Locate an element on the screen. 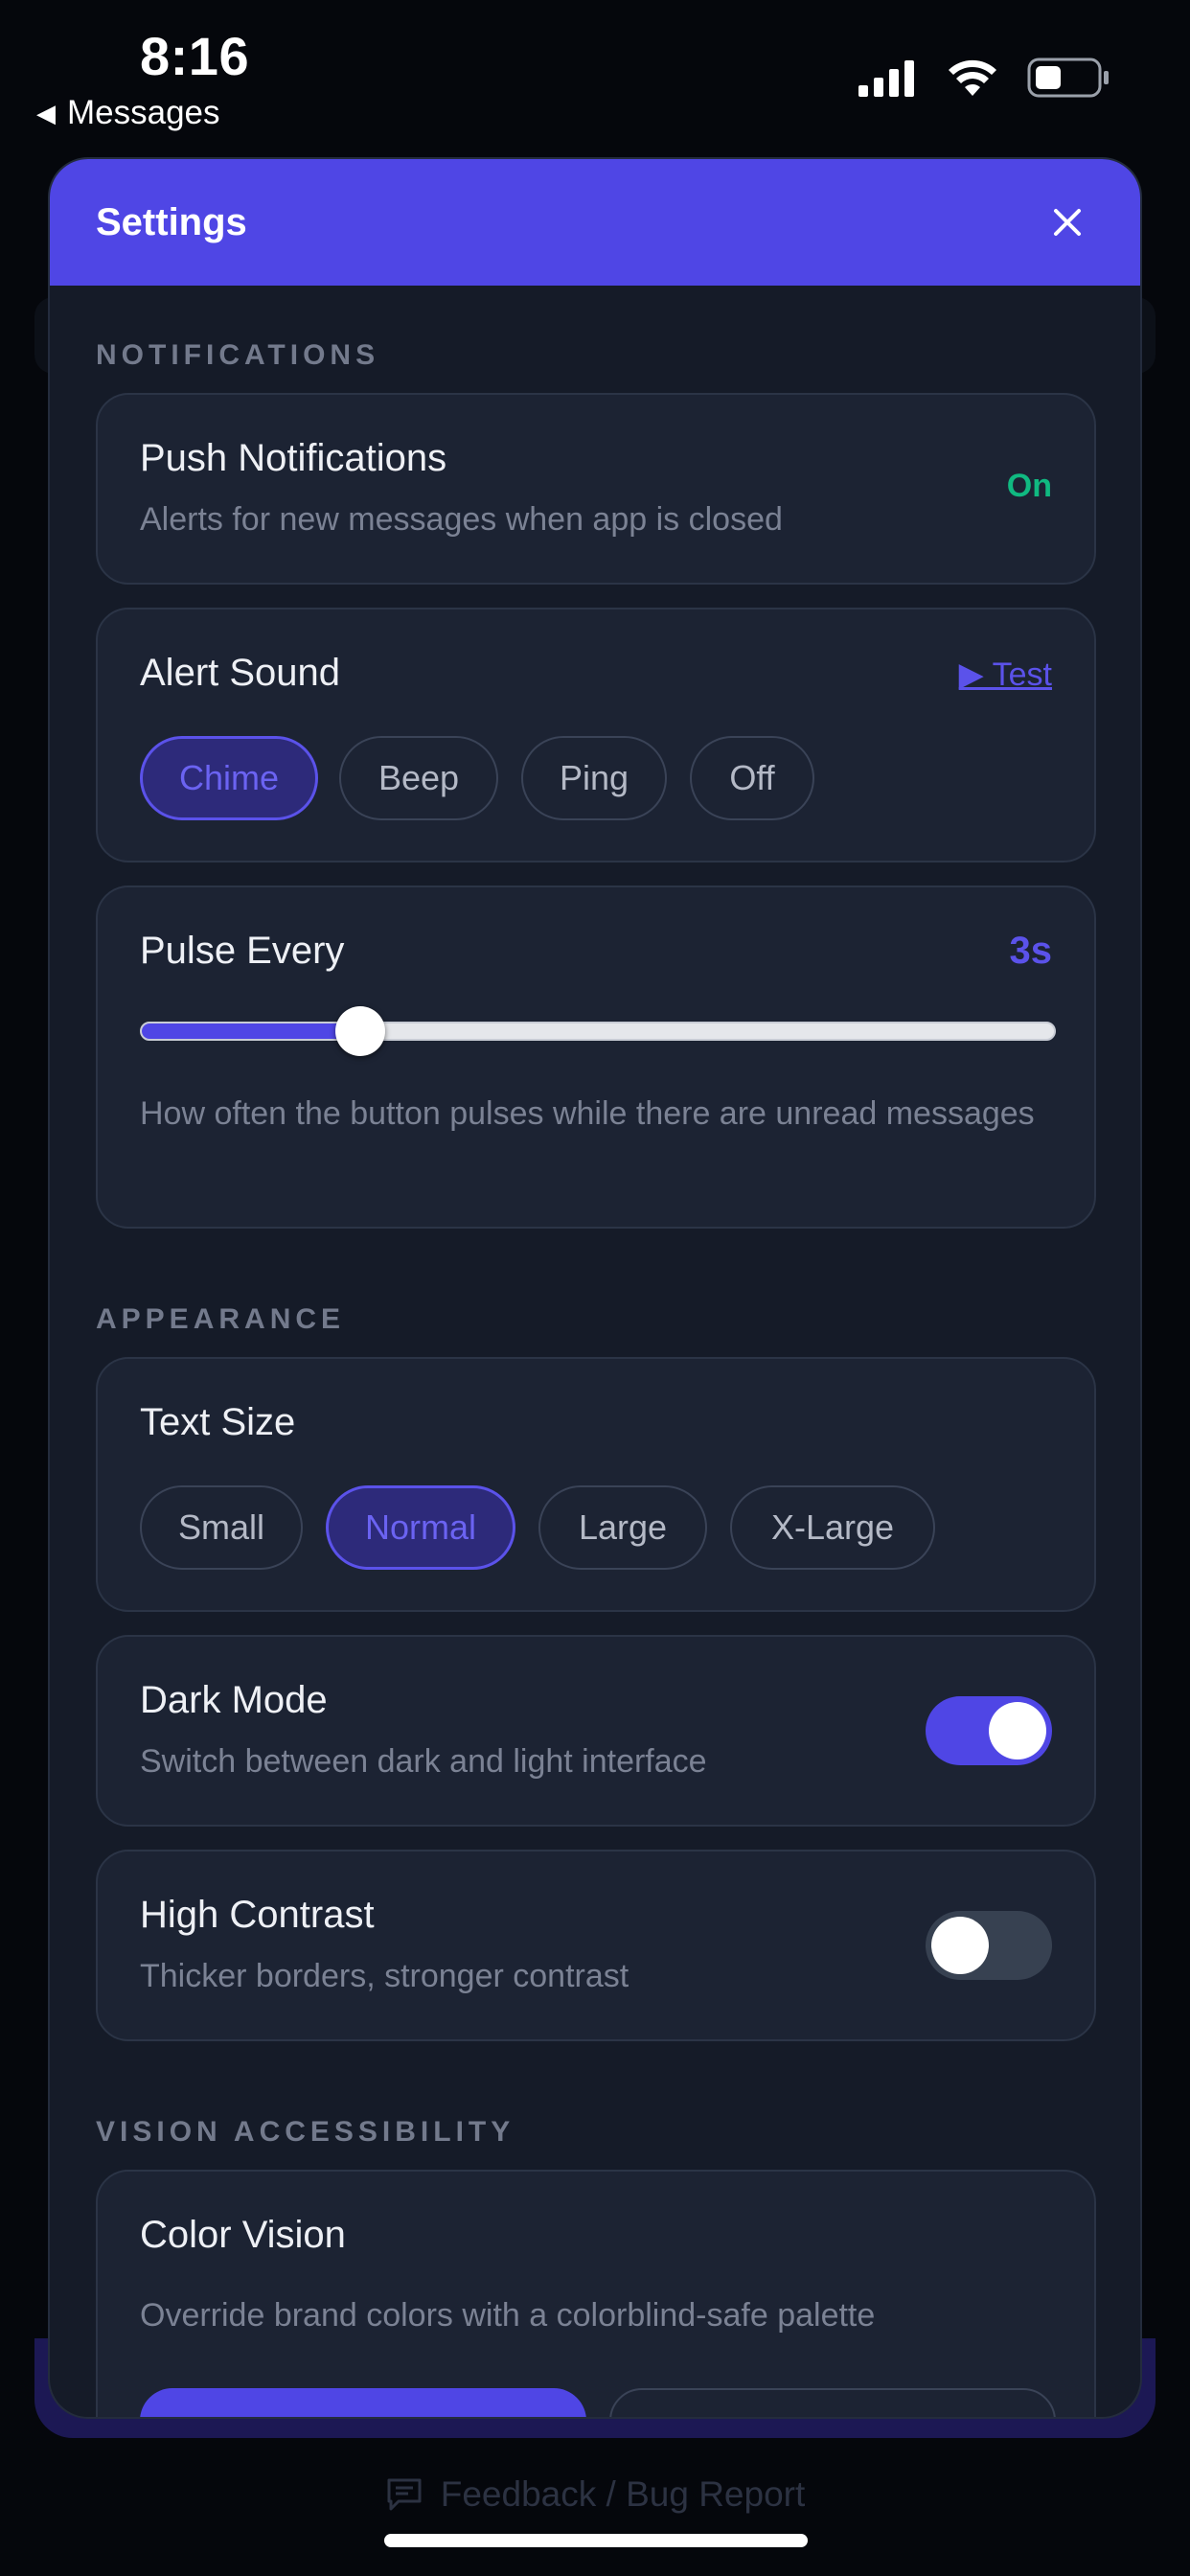 Image resolution: width=1190 pixels, height=2576 pixels. high-contrast-toggle is located at coordinates (989, 1945).